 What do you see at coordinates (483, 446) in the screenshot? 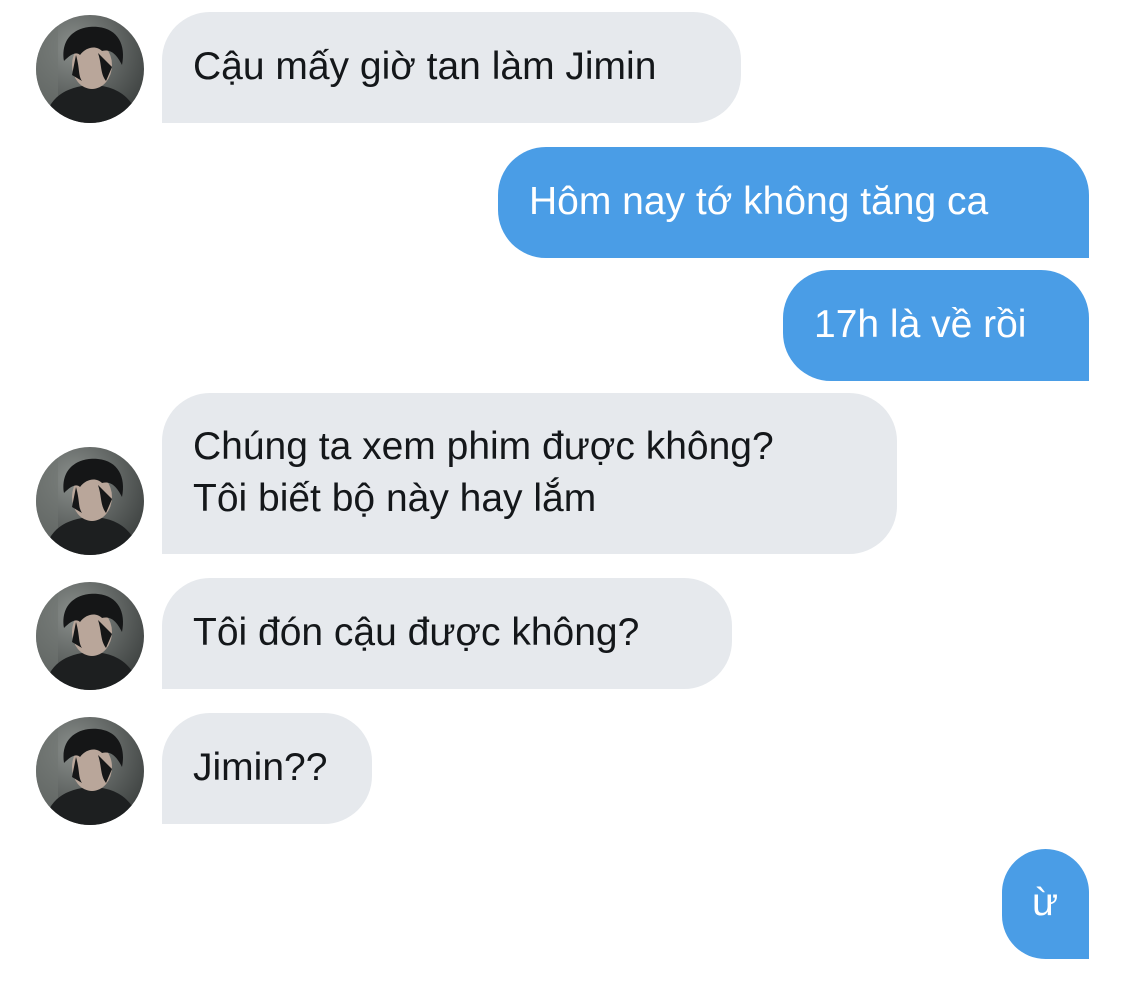
I see `message-text-line: Chúng ta xem phim được không?` at bounding box center [483, 446].